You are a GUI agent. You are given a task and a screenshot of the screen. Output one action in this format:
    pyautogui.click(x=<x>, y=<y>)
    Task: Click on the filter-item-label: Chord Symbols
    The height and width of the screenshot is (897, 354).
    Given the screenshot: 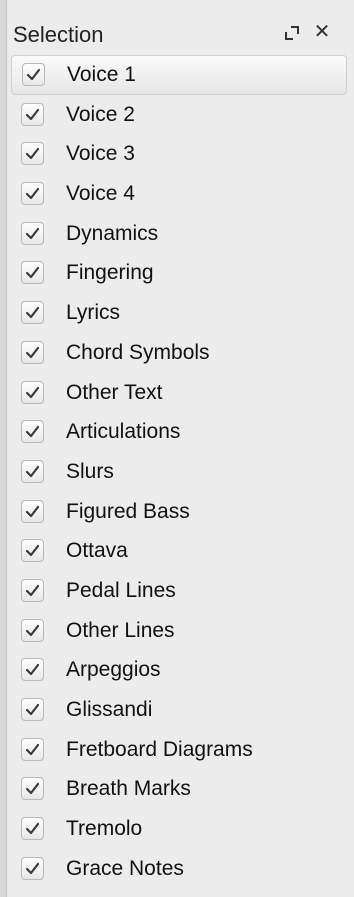 What is the action you would take?
    pyautogui.click(x=138, y=352)
    